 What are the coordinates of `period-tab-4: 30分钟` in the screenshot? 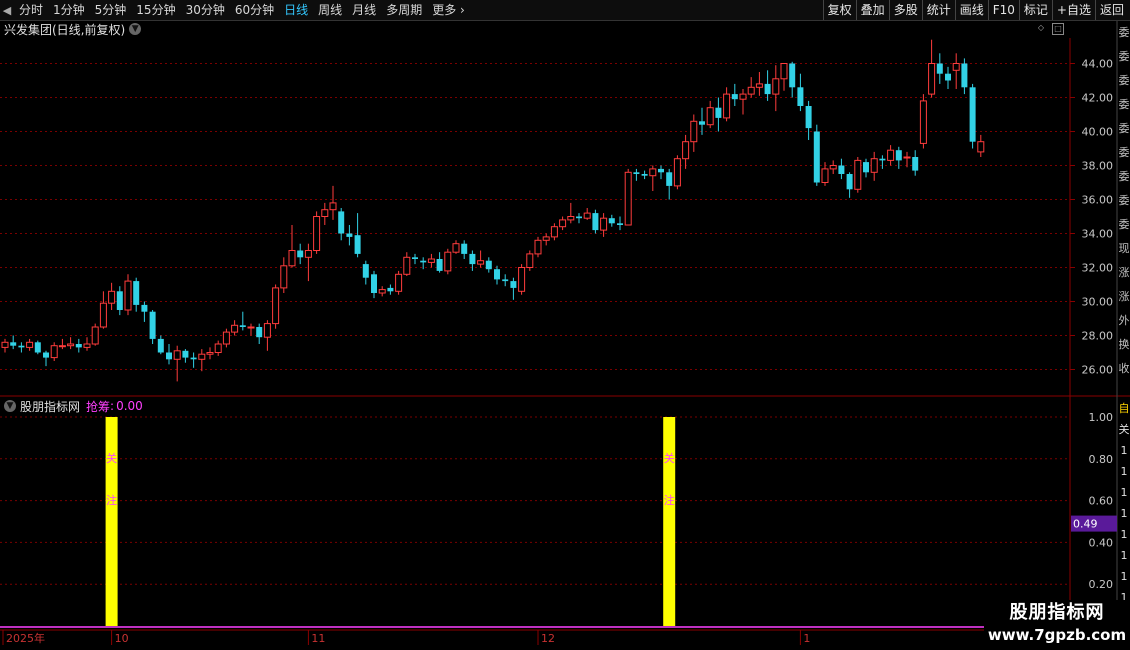 It's located at (205, 10).